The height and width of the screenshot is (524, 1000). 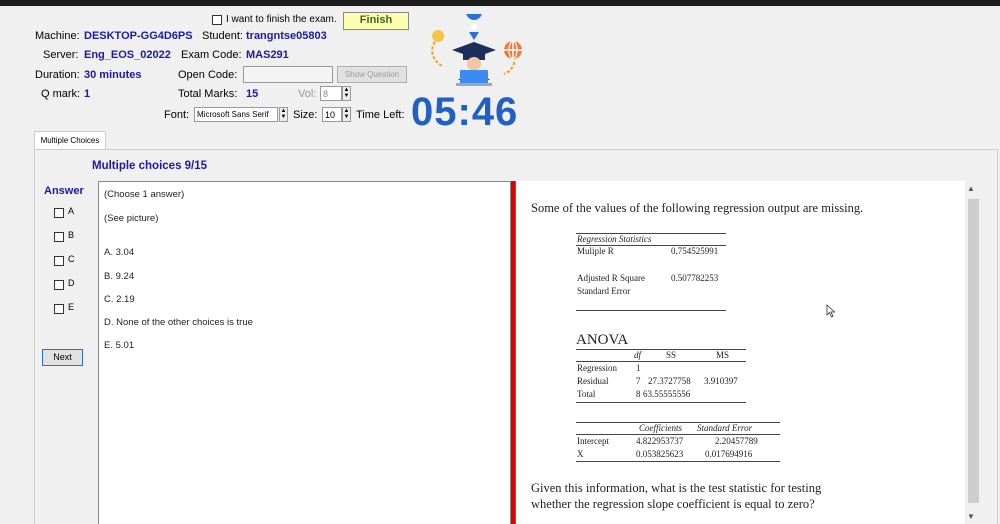 What do you see at coordinates (208, 94) in the screenshot?
I see `total-marks-label: Total Marks:` at bounding box center [208, 94].